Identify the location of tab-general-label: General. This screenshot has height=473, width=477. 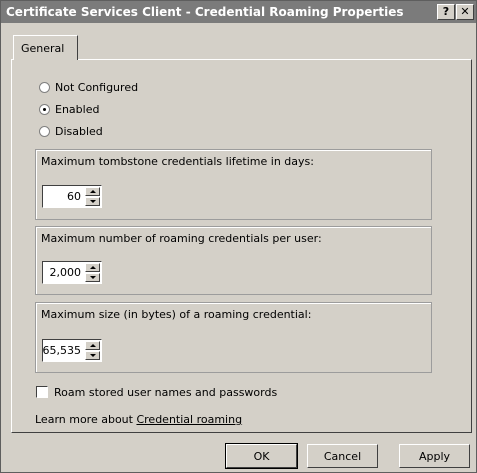
(43, 48).